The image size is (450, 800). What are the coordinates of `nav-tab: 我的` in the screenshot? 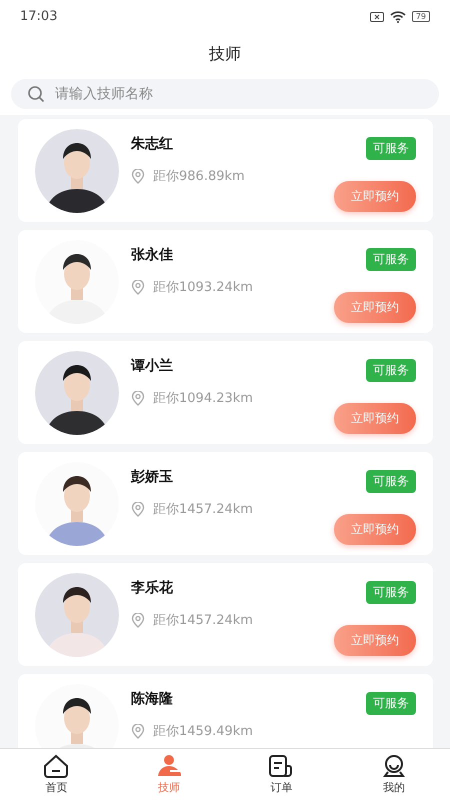 It's located at (394, 774).